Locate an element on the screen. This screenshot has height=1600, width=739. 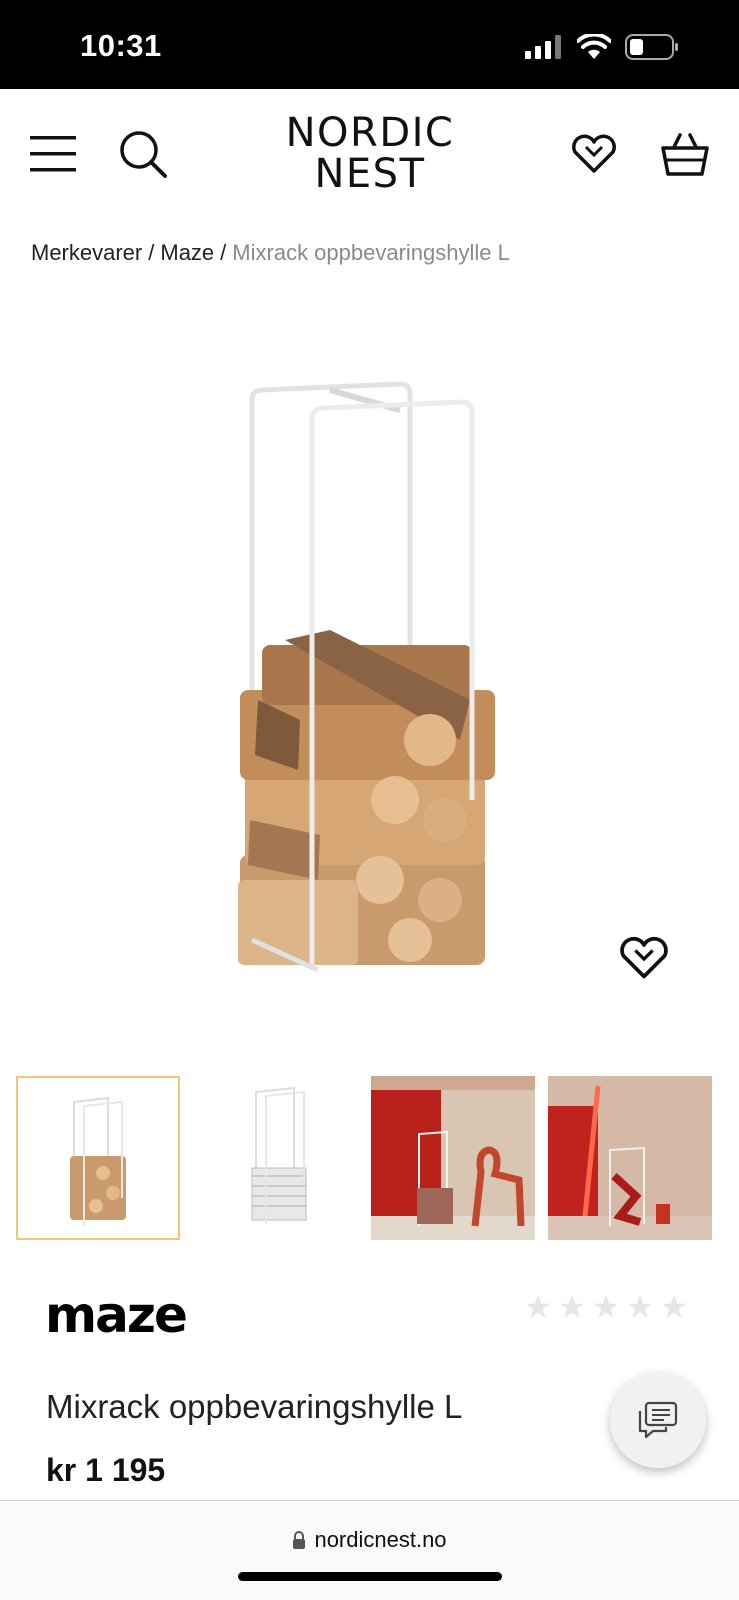
nordic-nest-logo: NORDIC NEST is located at coordinates (370, 154).